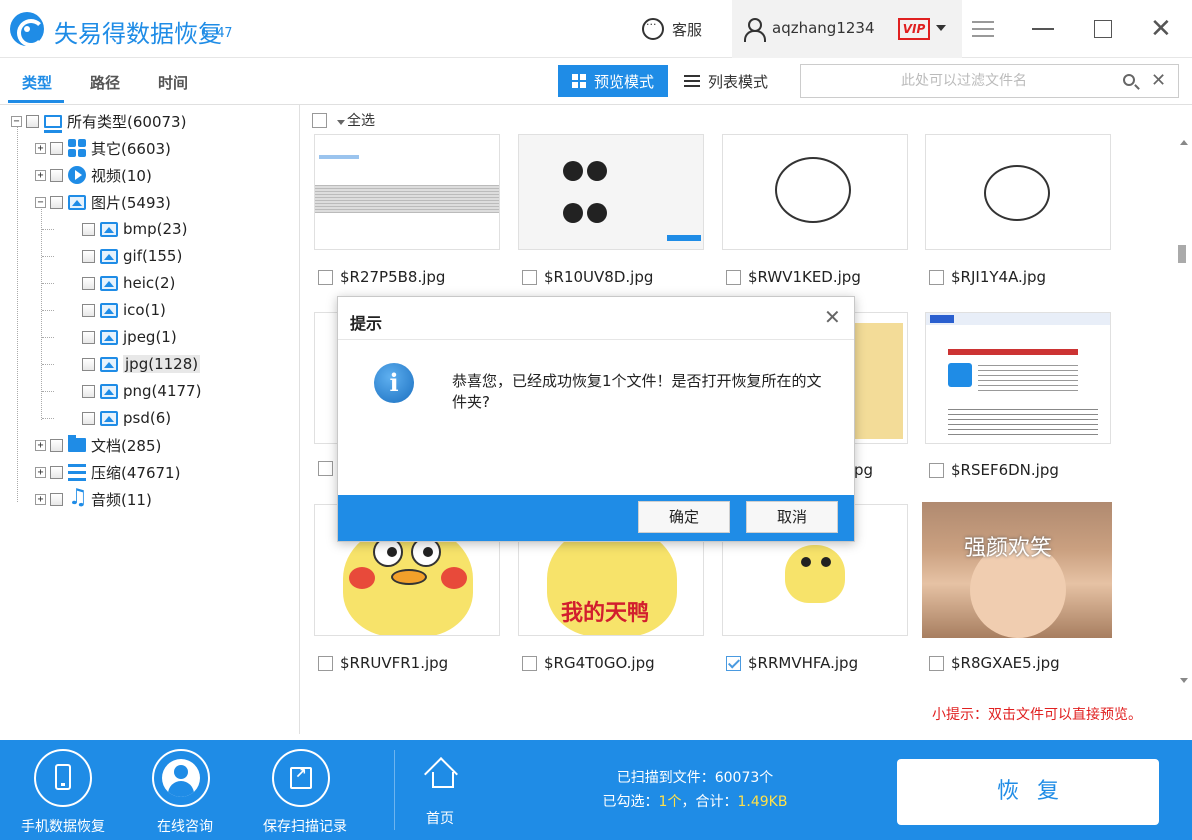  What do you see at coordinates (319, 120) in the screenshot?
I see `select-all-checkbox` at bounding box center [319, 120].